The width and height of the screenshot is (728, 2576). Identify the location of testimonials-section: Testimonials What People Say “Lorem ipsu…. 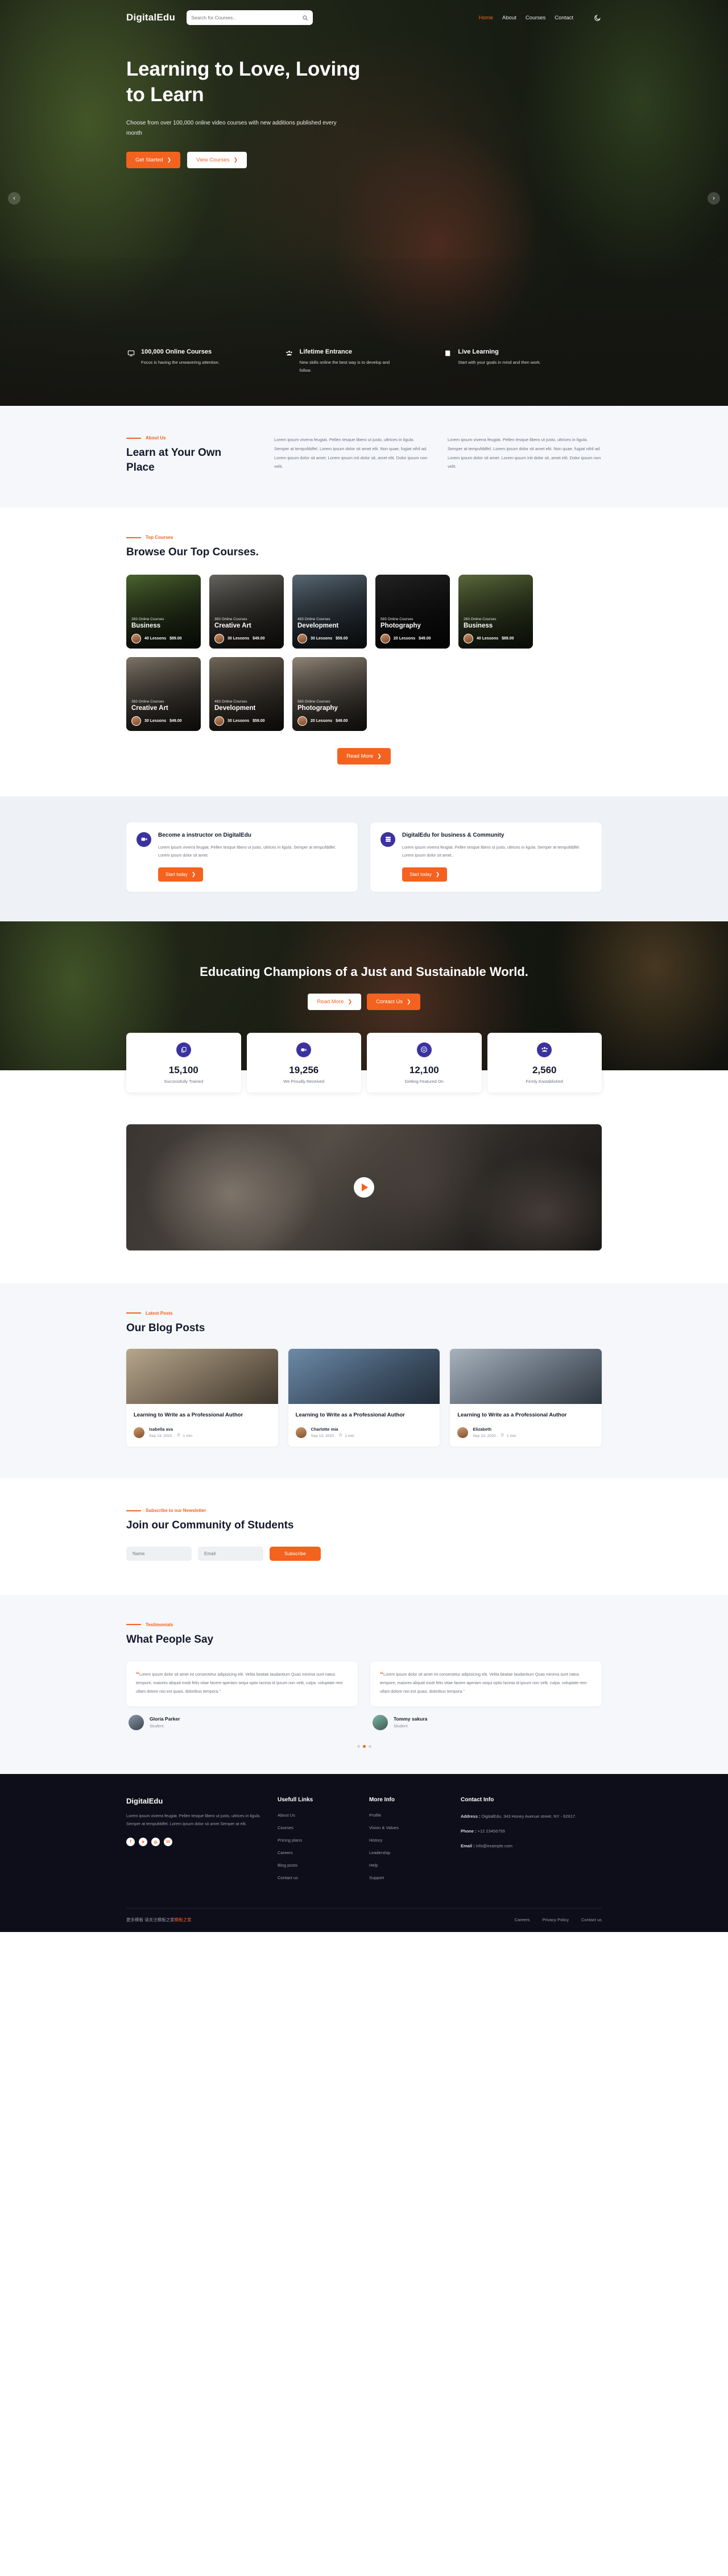
(364, 1684).